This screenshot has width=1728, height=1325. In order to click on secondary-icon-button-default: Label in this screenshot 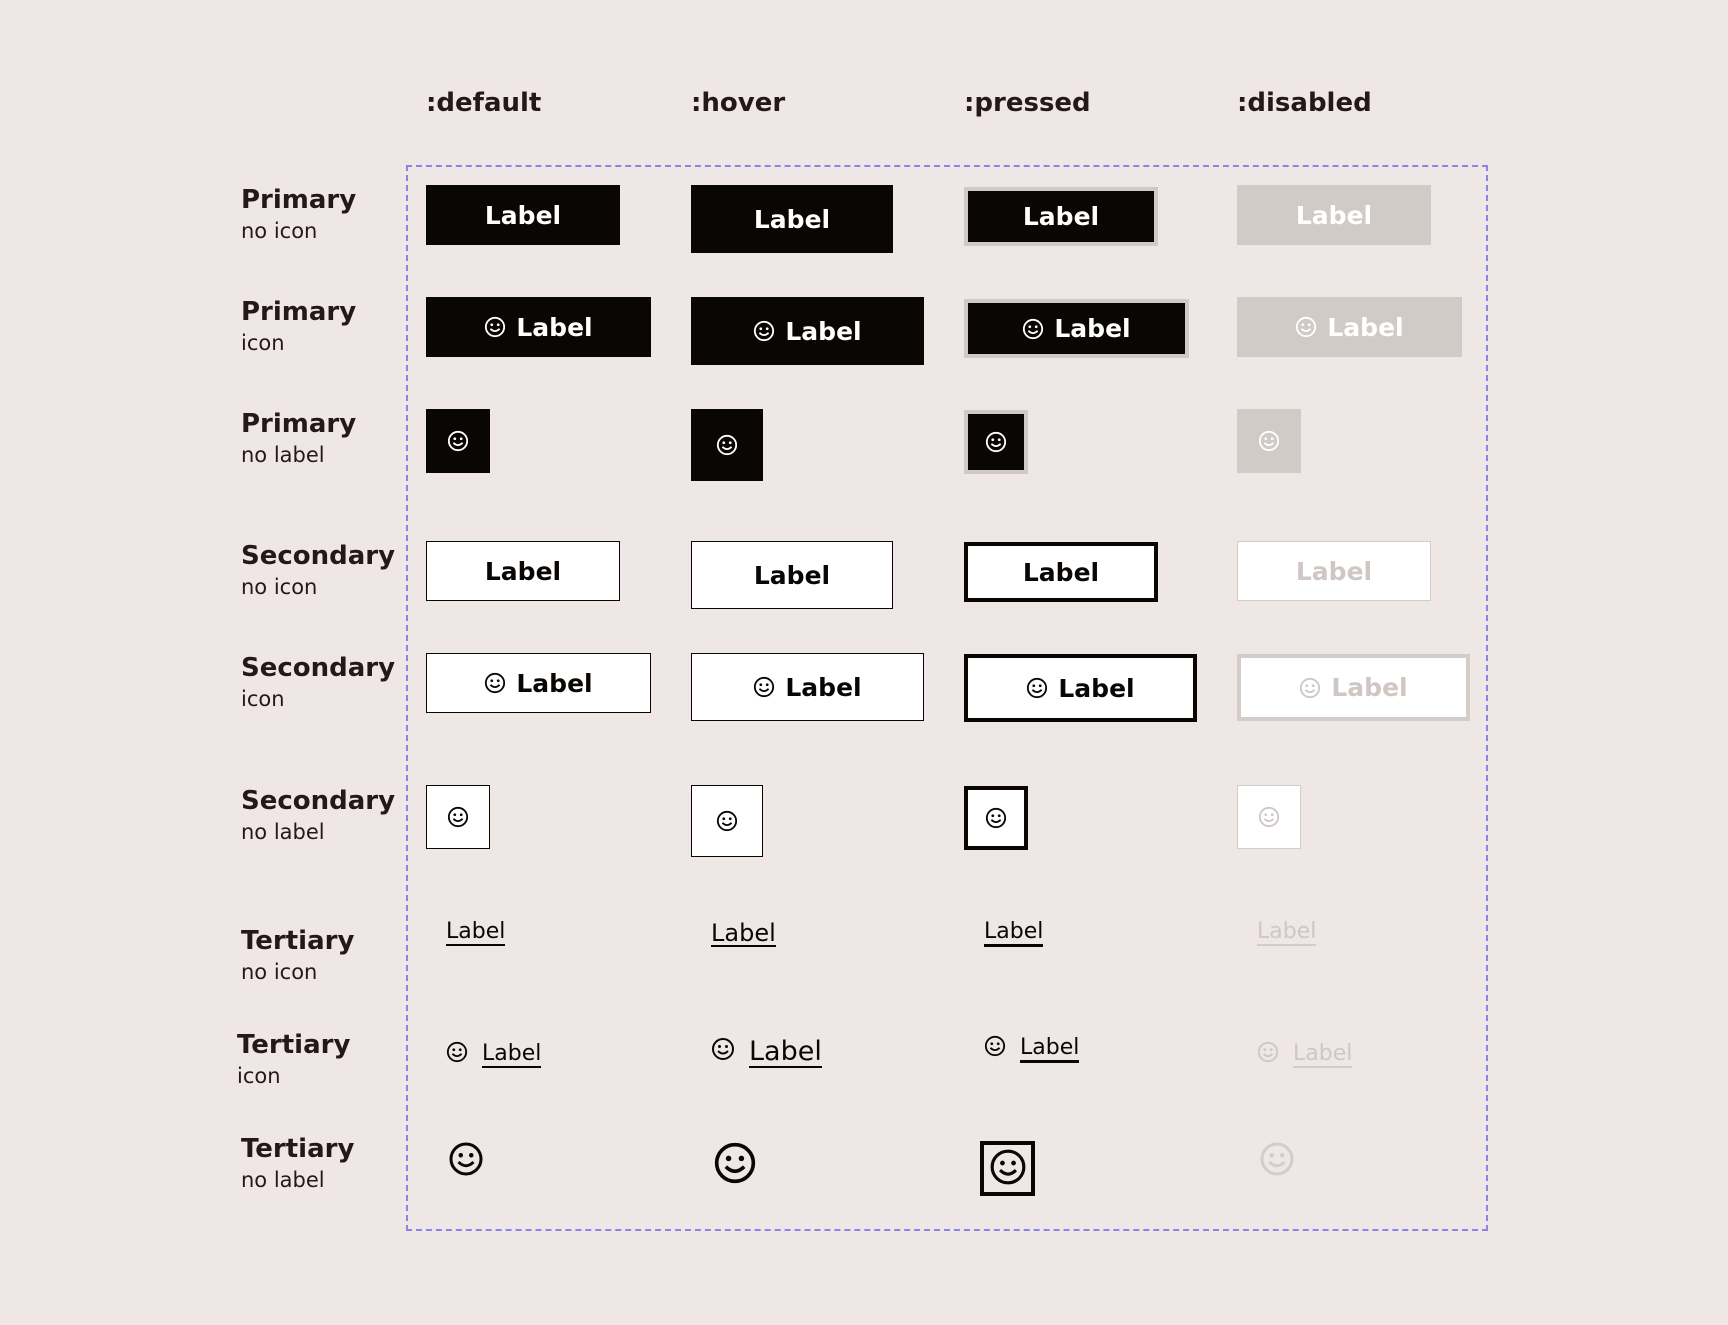, I will do `click(538, 683)`.